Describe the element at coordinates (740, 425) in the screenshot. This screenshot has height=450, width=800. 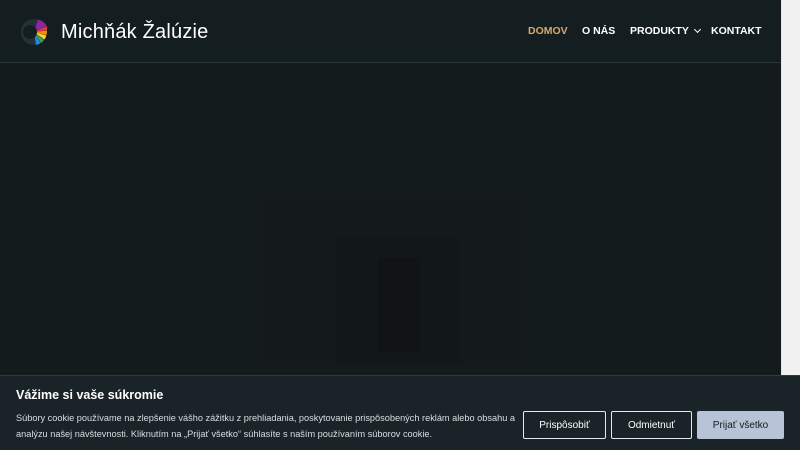
I see `accept-all-button: Prijať všetko` at that location.